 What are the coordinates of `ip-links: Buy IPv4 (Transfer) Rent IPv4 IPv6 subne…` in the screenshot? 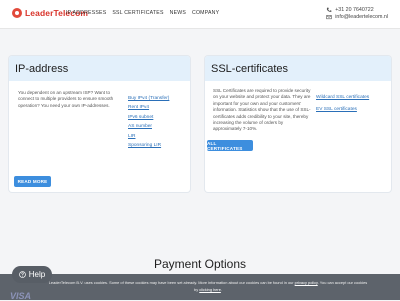 It's located at (148, 124).